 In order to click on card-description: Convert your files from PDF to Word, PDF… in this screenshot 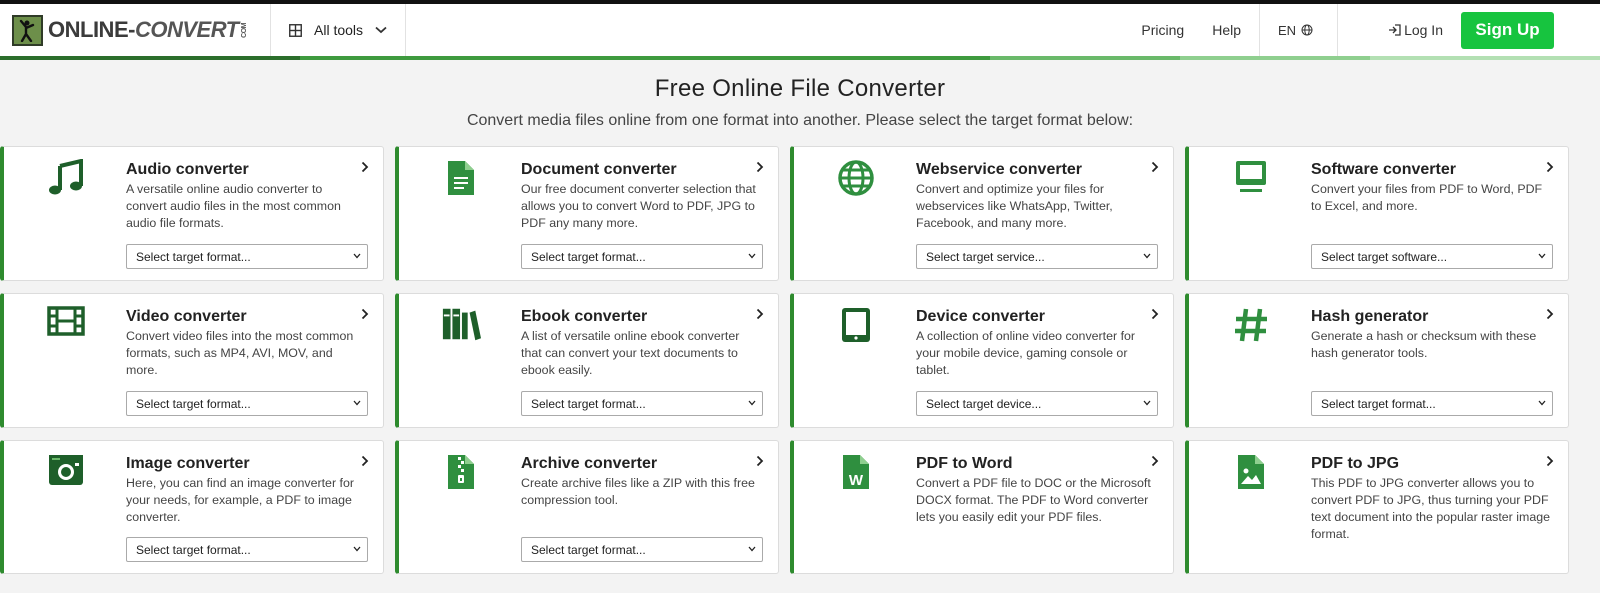, I will do `click(1427, 197)`.